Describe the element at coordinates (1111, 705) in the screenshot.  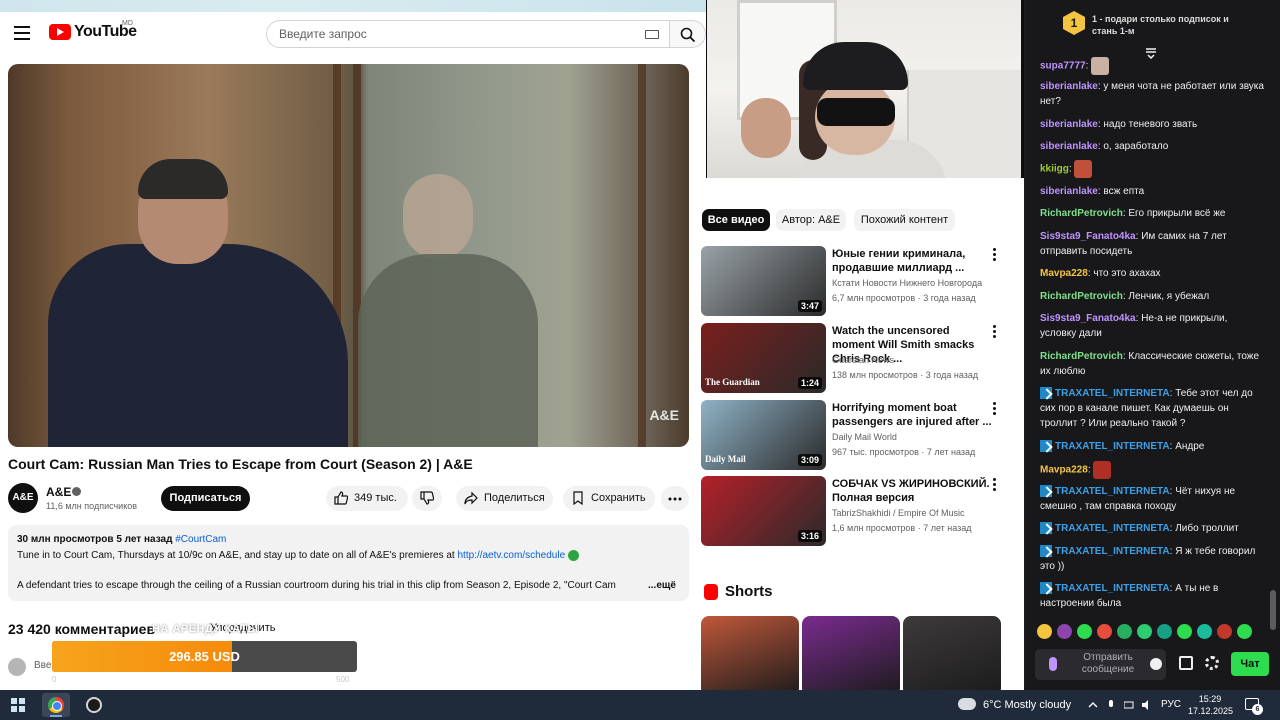
I see `microphone-tray-icon` at that location.